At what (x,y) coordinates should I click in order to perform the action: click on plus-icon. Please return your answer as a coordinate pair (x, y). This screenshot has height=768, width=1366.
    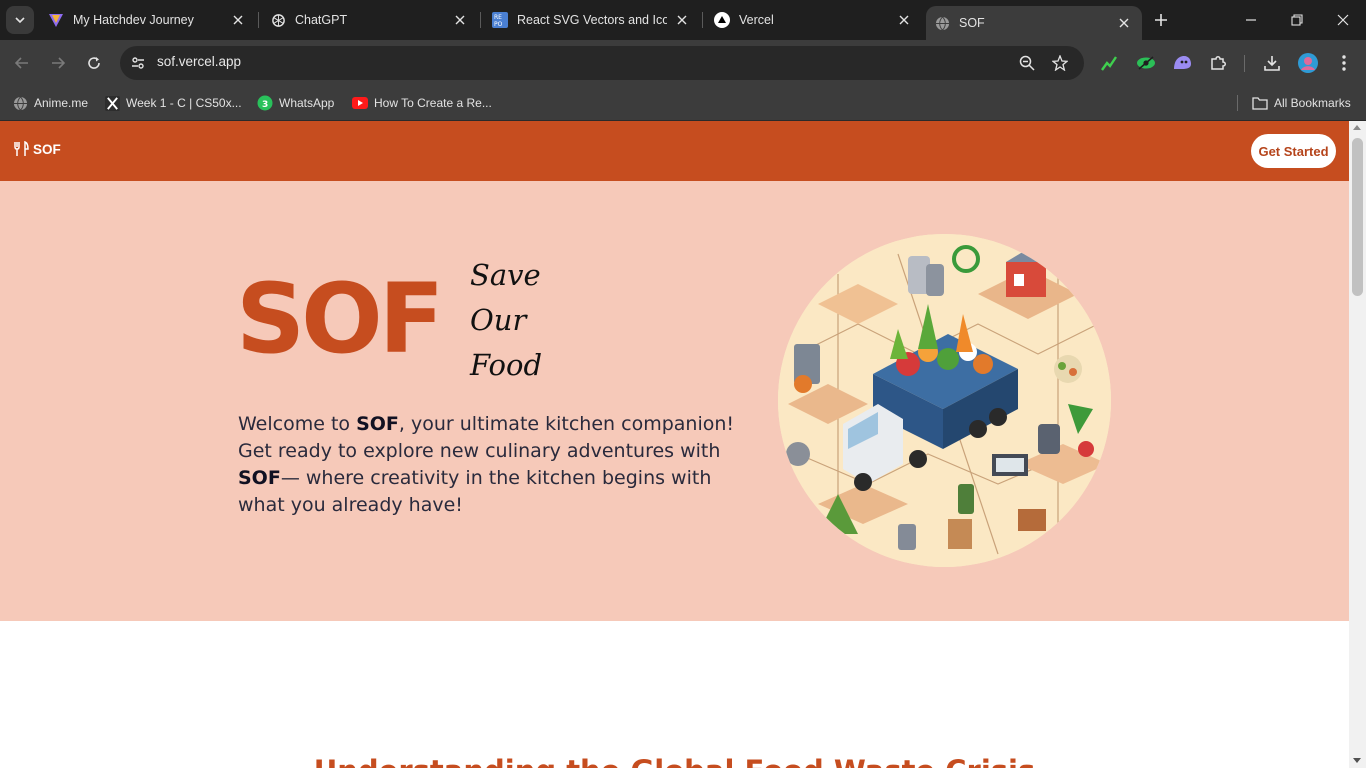
    Looking at the image, I should click on (1161, 20).